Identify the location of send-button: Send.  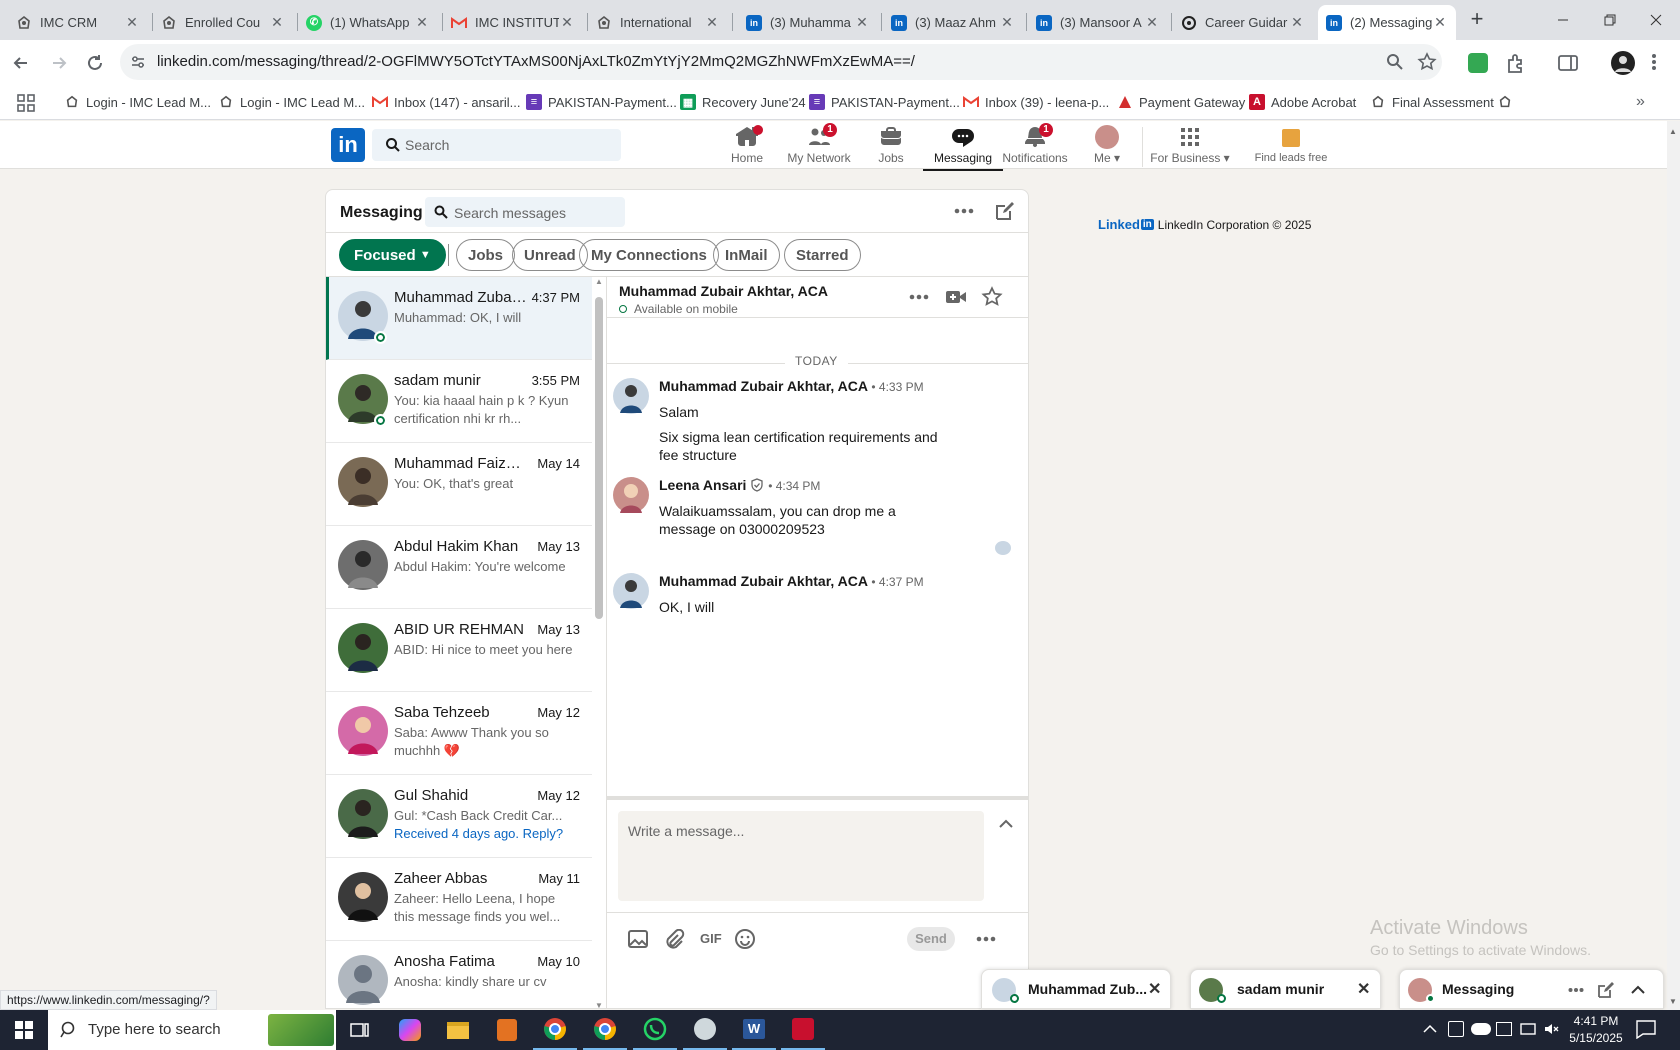
(931, 939).